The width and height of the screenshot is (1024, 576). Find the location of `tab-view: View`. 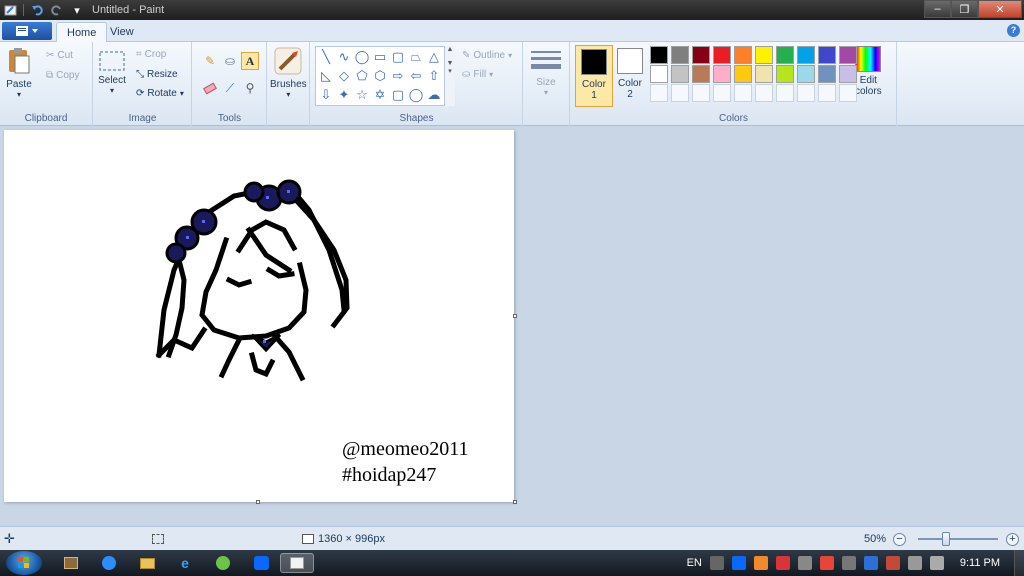

tab-view: View is located at coordinates (122, 32).